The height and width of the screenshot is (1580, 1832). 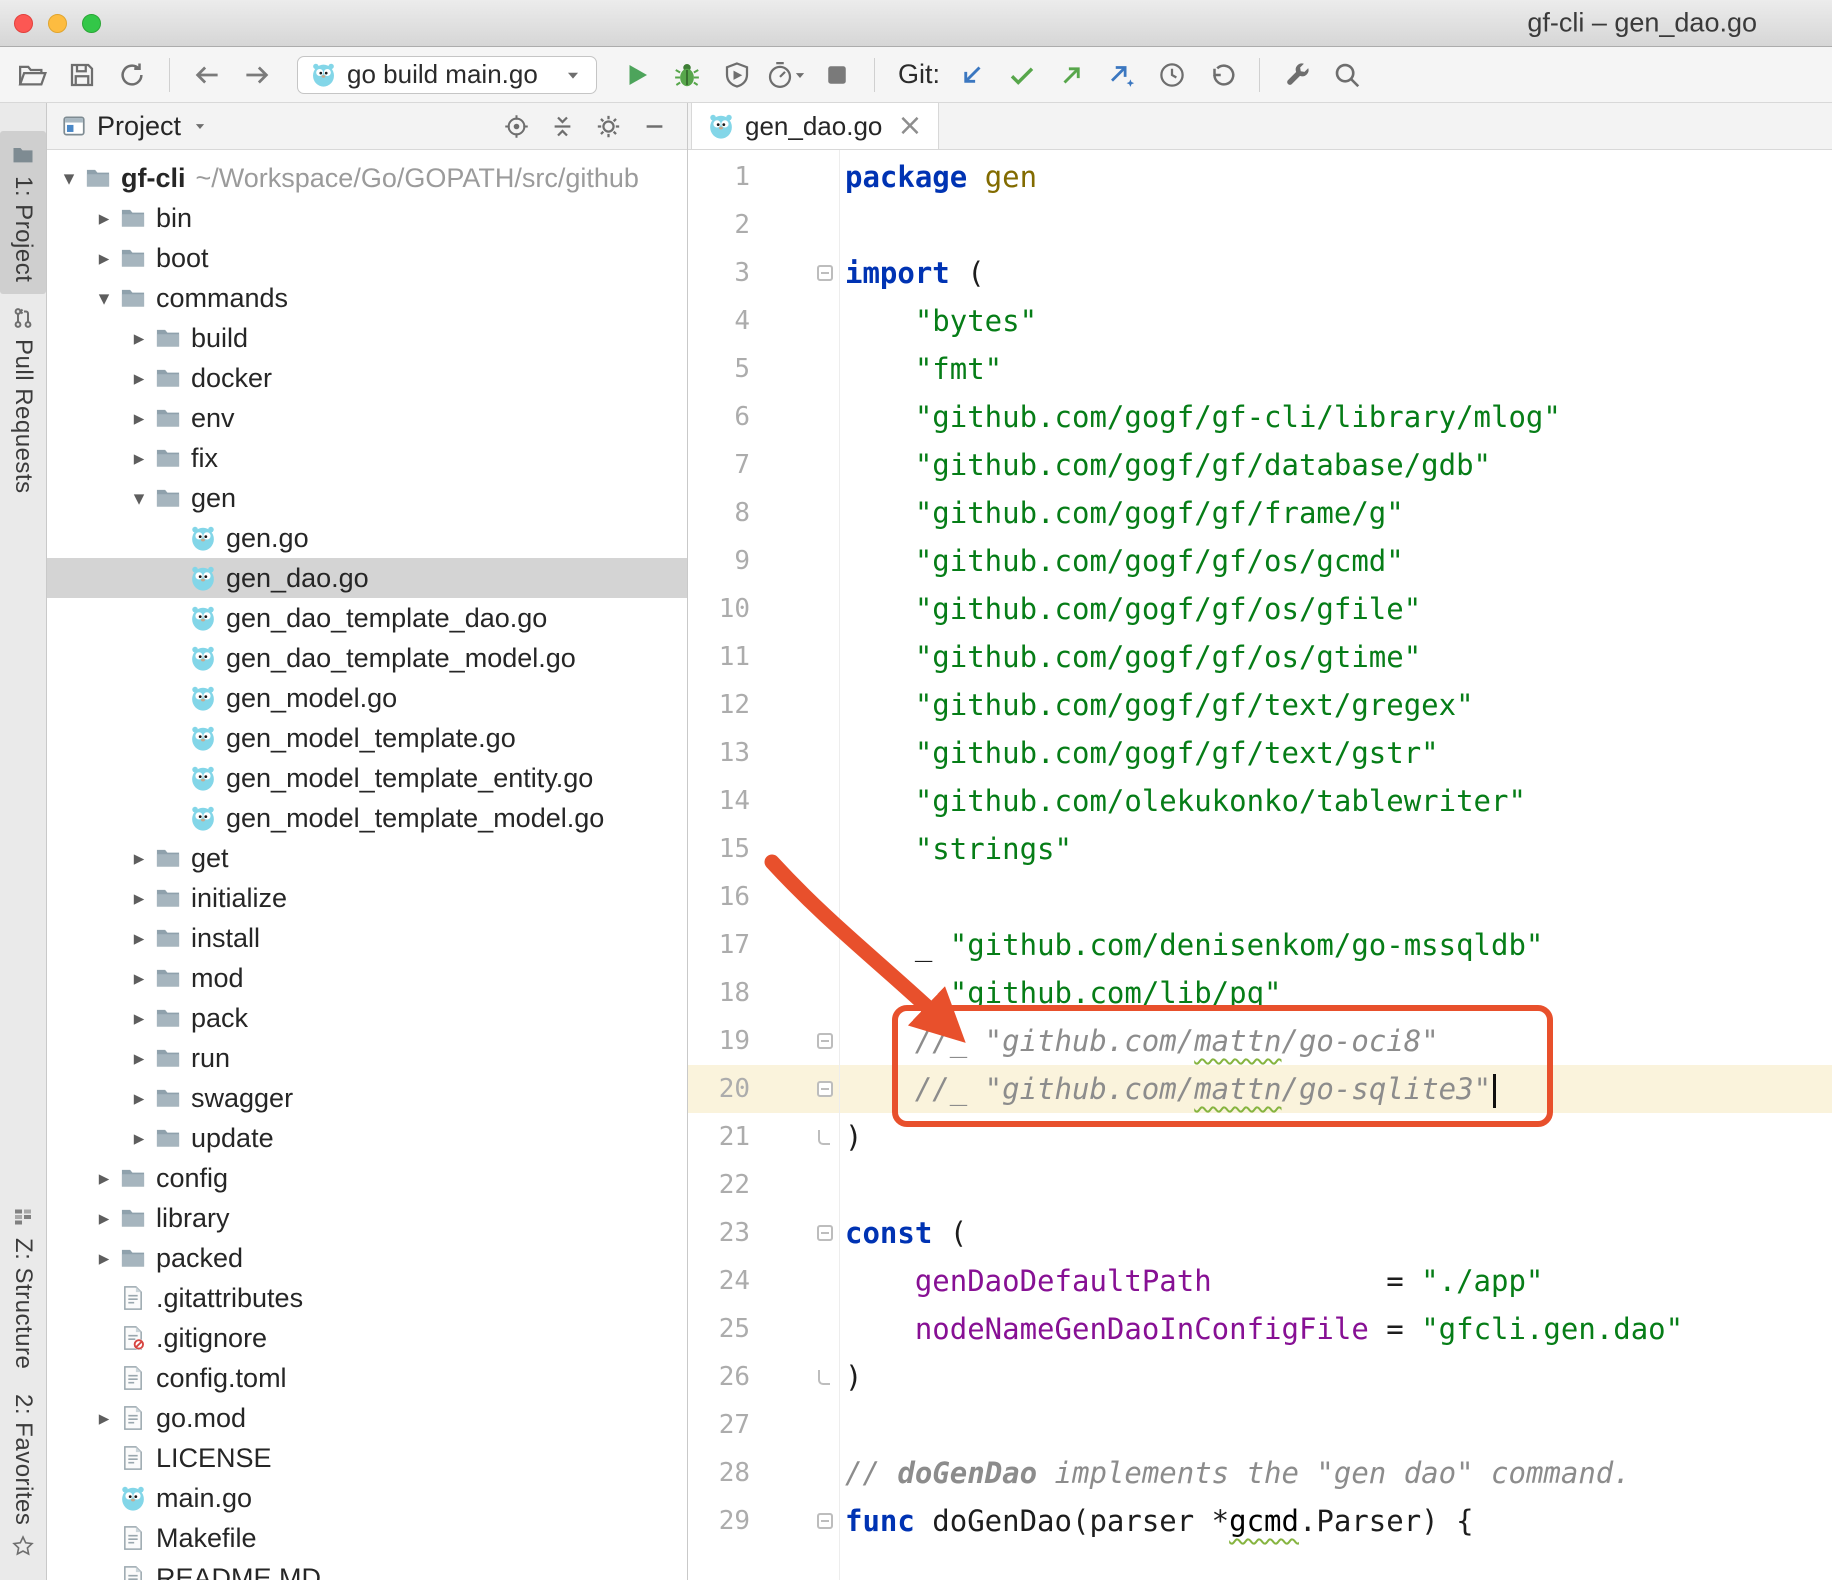 I want to click on hide-panel-button, so click(x=654, y=126).